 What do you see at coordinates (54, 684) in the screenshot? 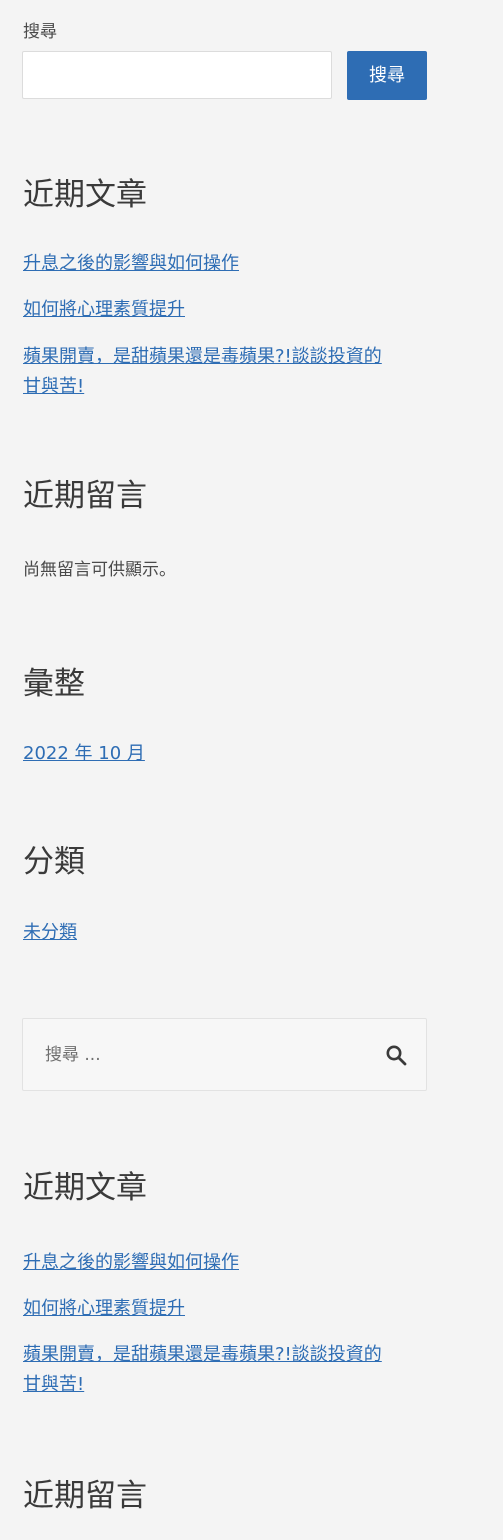
I see `archives-heading: 彙整` at bounding box center [54, 684].